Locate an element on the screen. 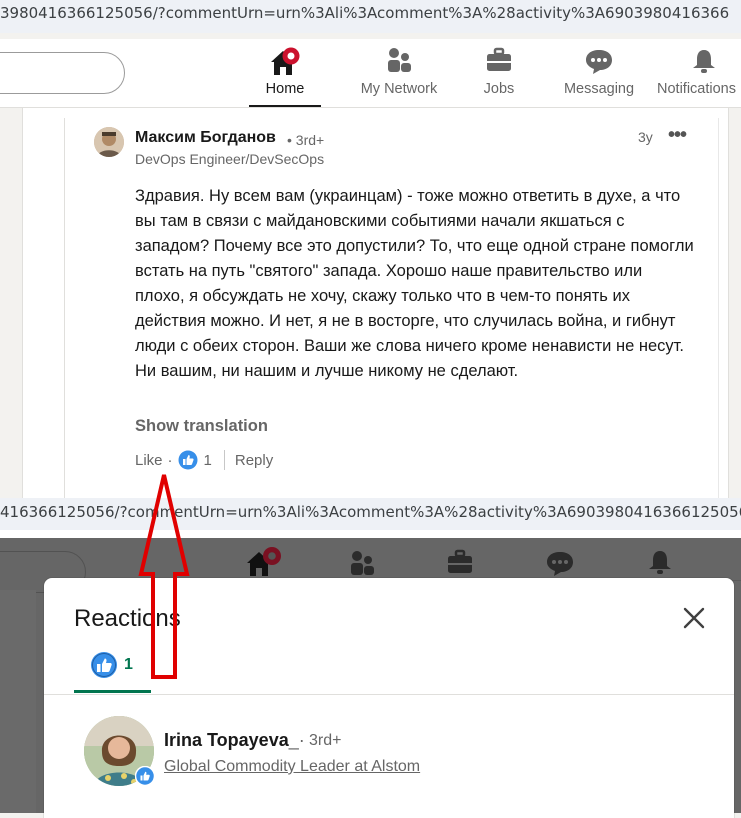  comment-actions: Like · 1 Reply is located at coordinates (204, 460).